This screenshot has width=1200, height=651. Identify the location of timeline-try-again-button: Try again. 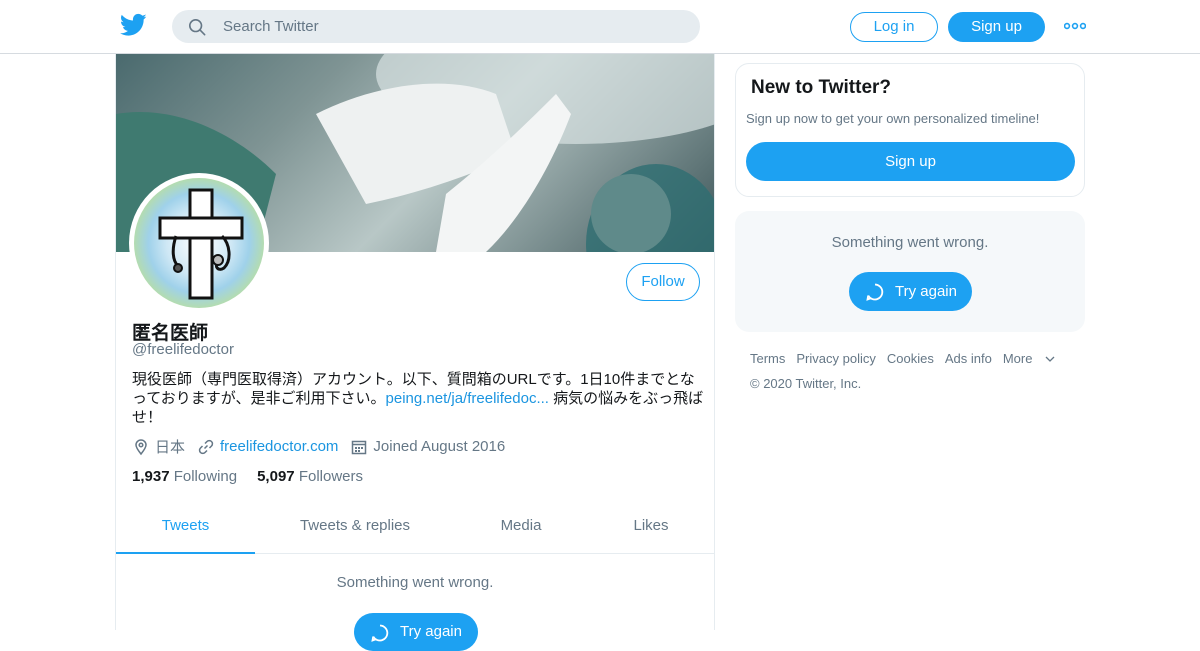
(416, 632).